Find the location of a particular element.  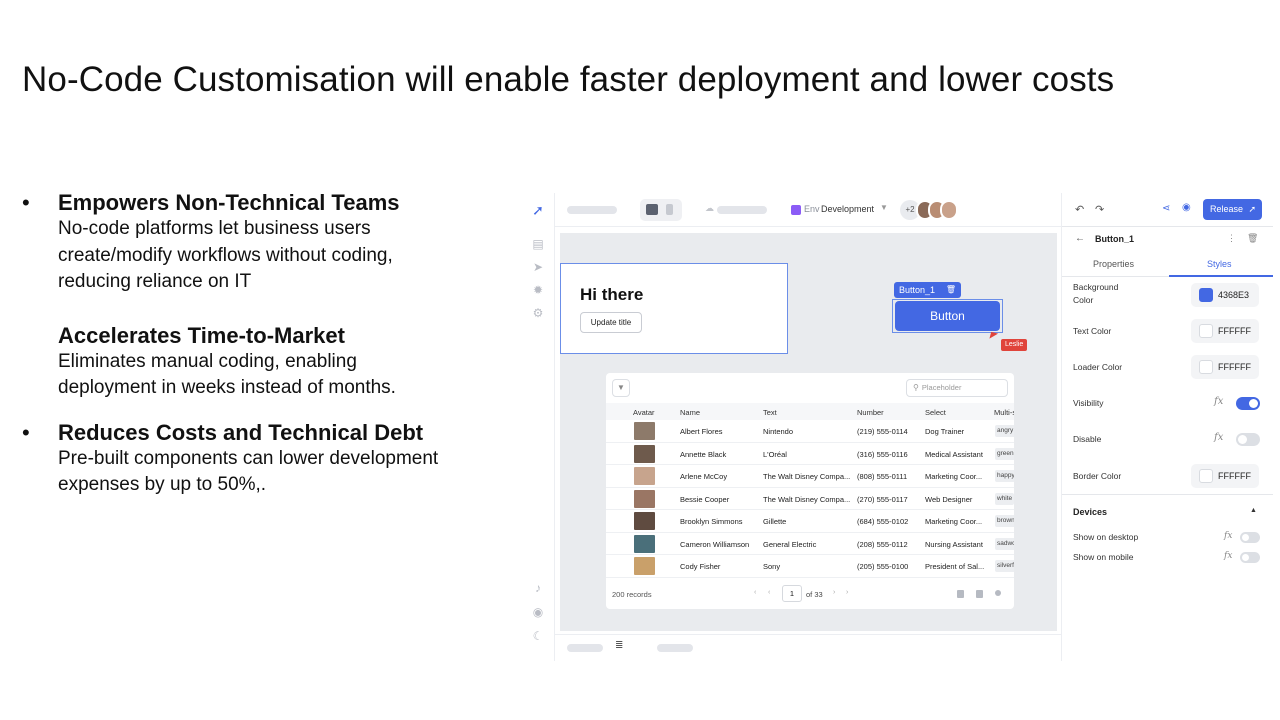

table-search-input: ⚲ Placeholder is located at coordinates (957, 388).